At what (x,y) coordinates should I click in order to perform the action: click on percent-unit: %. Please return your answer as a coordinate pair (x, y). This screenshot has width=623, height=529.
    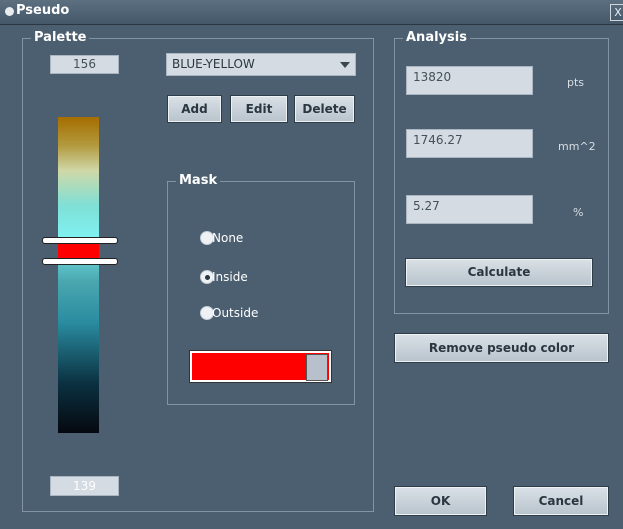
    Looking at the image, I should click on (578, 212).